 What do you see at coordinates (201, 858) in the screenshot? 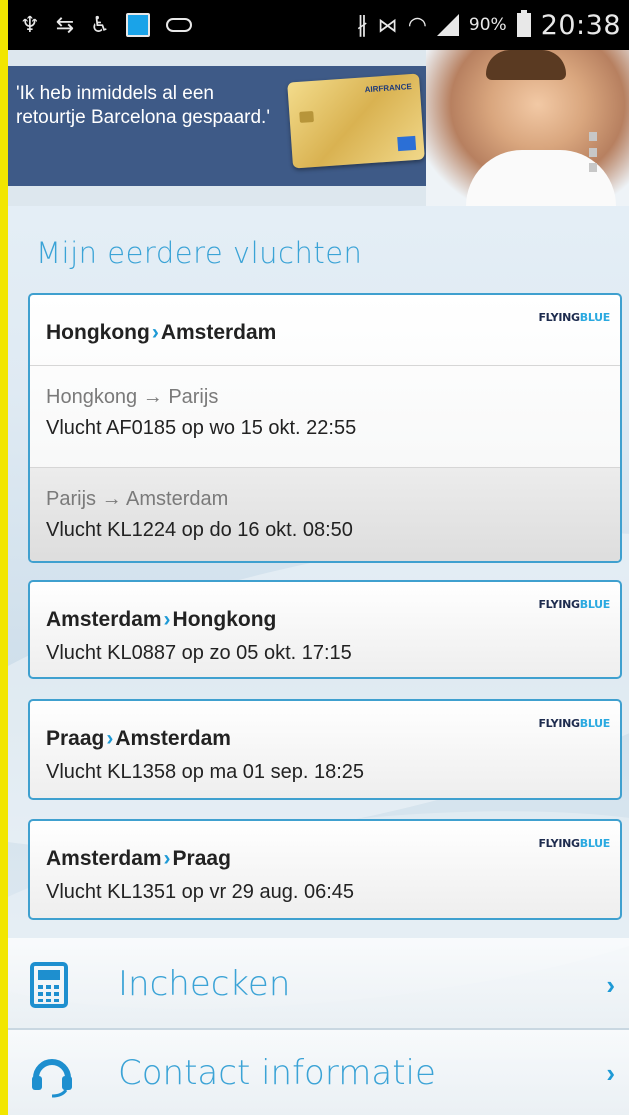
I see `route-to: Praag` at bounding box center [201, 858].